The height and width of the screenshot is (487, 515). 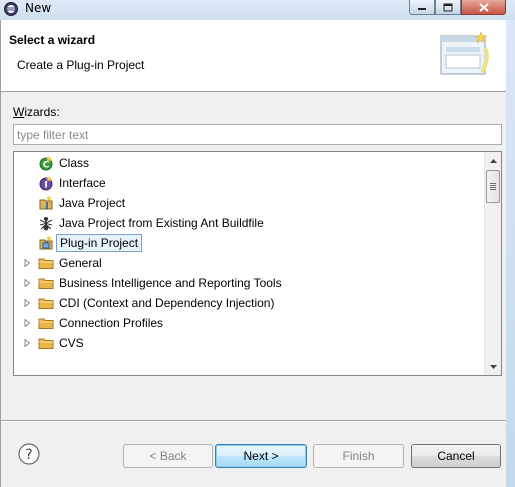 What do you see at coordinates (92, 203) in the screenshot?
I see `tree-item-label: Java Project` at bounding box center [92, 203].